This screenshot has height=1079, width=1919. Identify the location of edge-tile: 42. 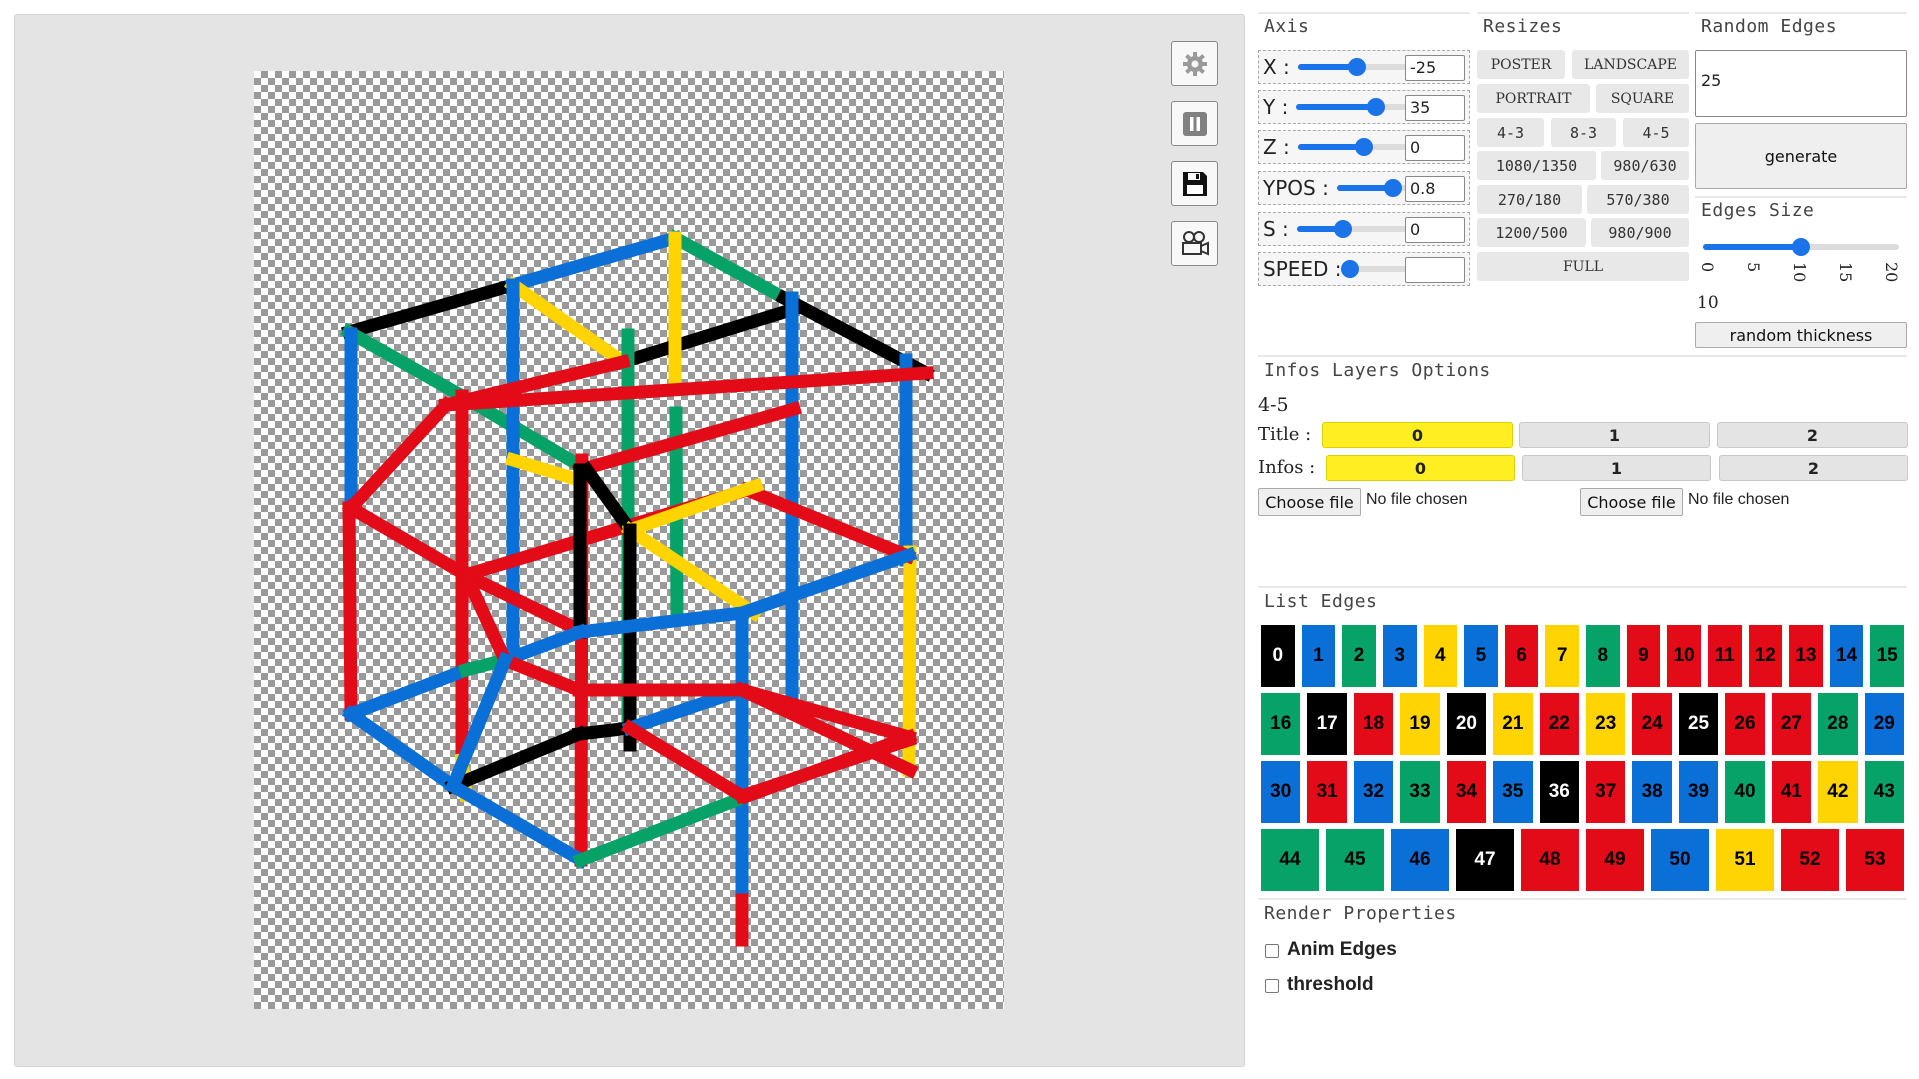
(1838, 792).